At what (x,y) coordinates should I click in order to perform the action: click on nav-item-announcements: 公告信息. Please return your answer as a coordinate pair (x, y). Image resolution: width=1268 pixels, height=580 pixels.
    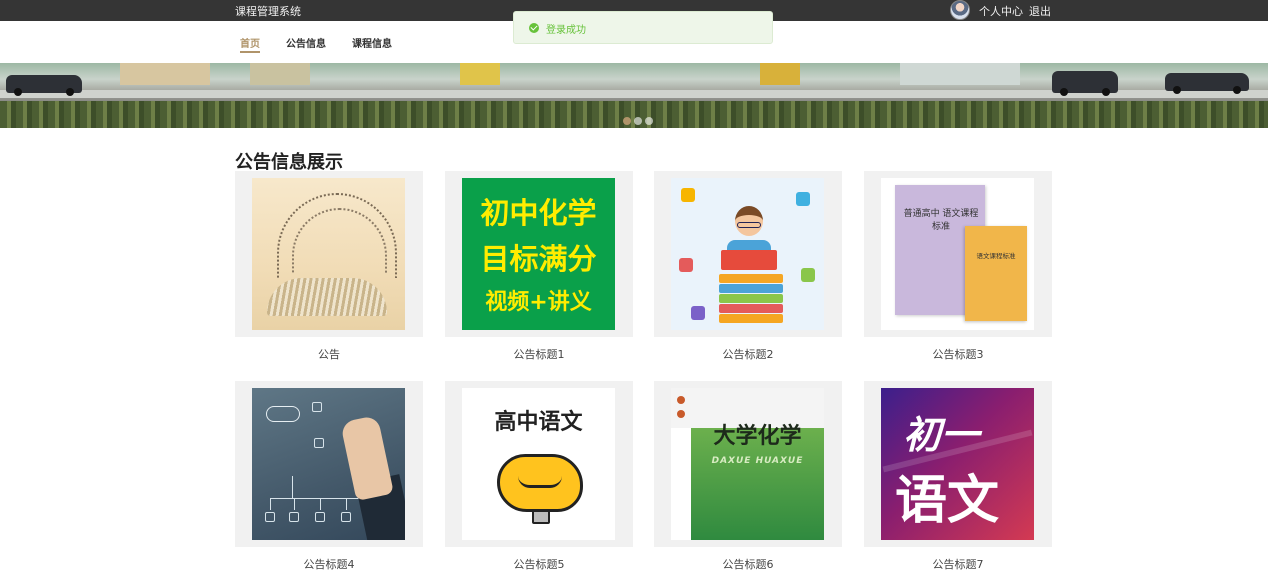
    Looking at the image, I should click on (306, 42).